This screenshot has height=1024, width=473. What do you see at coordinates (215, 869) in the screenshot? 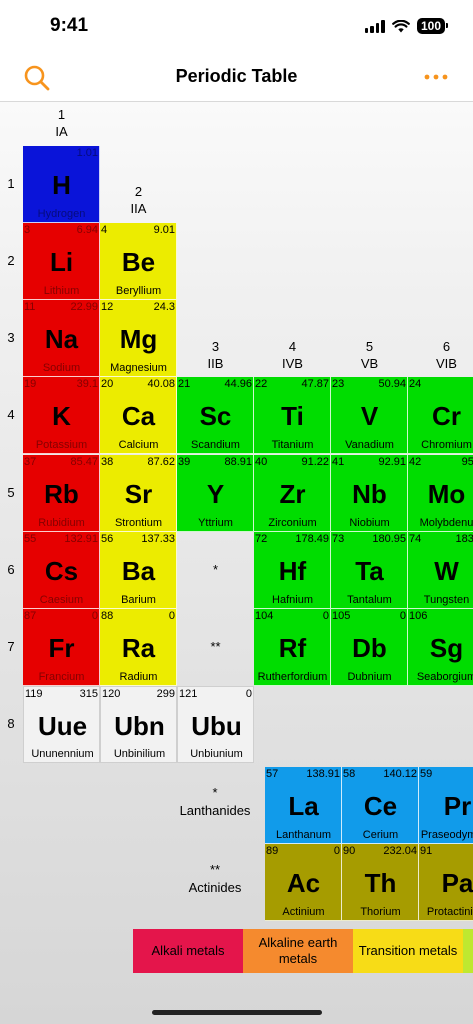
I see `actinides-marker: **` at bounding box center [215, 869].